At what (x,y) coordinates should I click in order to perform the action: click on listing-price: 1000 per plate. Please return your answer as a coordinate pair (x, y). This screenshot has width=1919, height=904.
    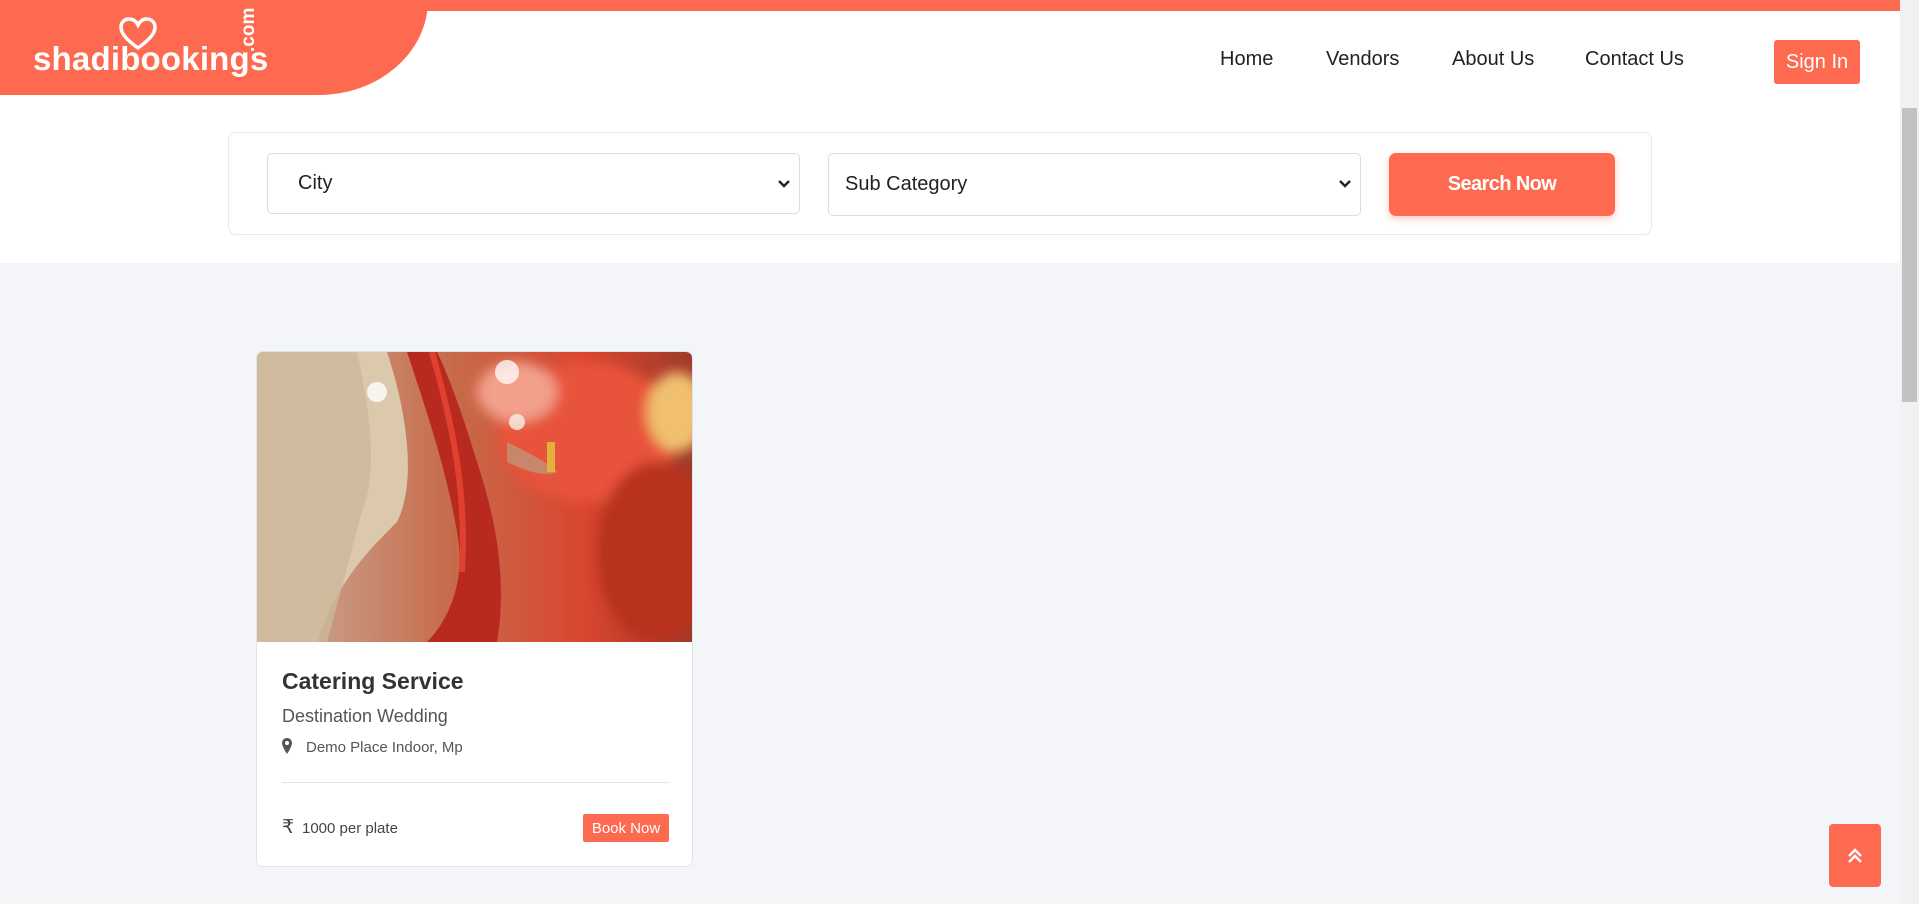
    Looking at the image, I should click on (350, 828).